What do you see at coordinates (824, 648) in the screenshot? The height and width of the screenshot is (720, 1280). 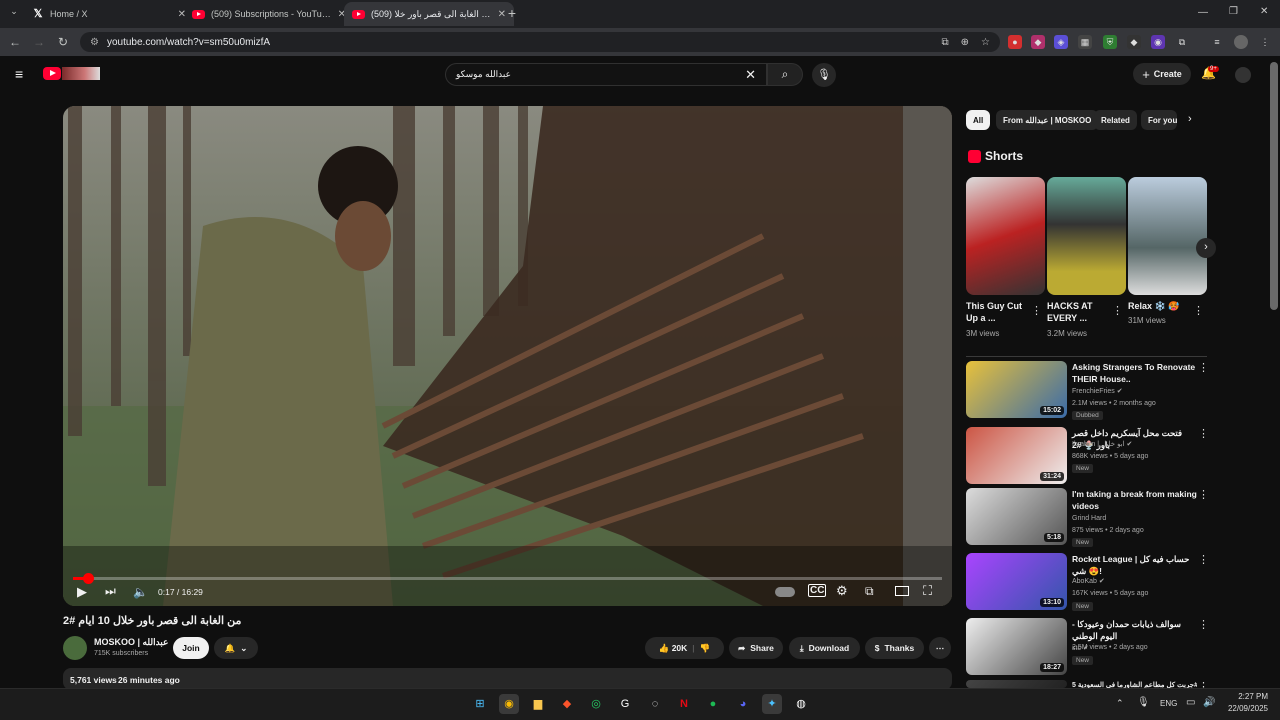 I see `download-button: ⤓ Download` at bounding box center [824, 648].